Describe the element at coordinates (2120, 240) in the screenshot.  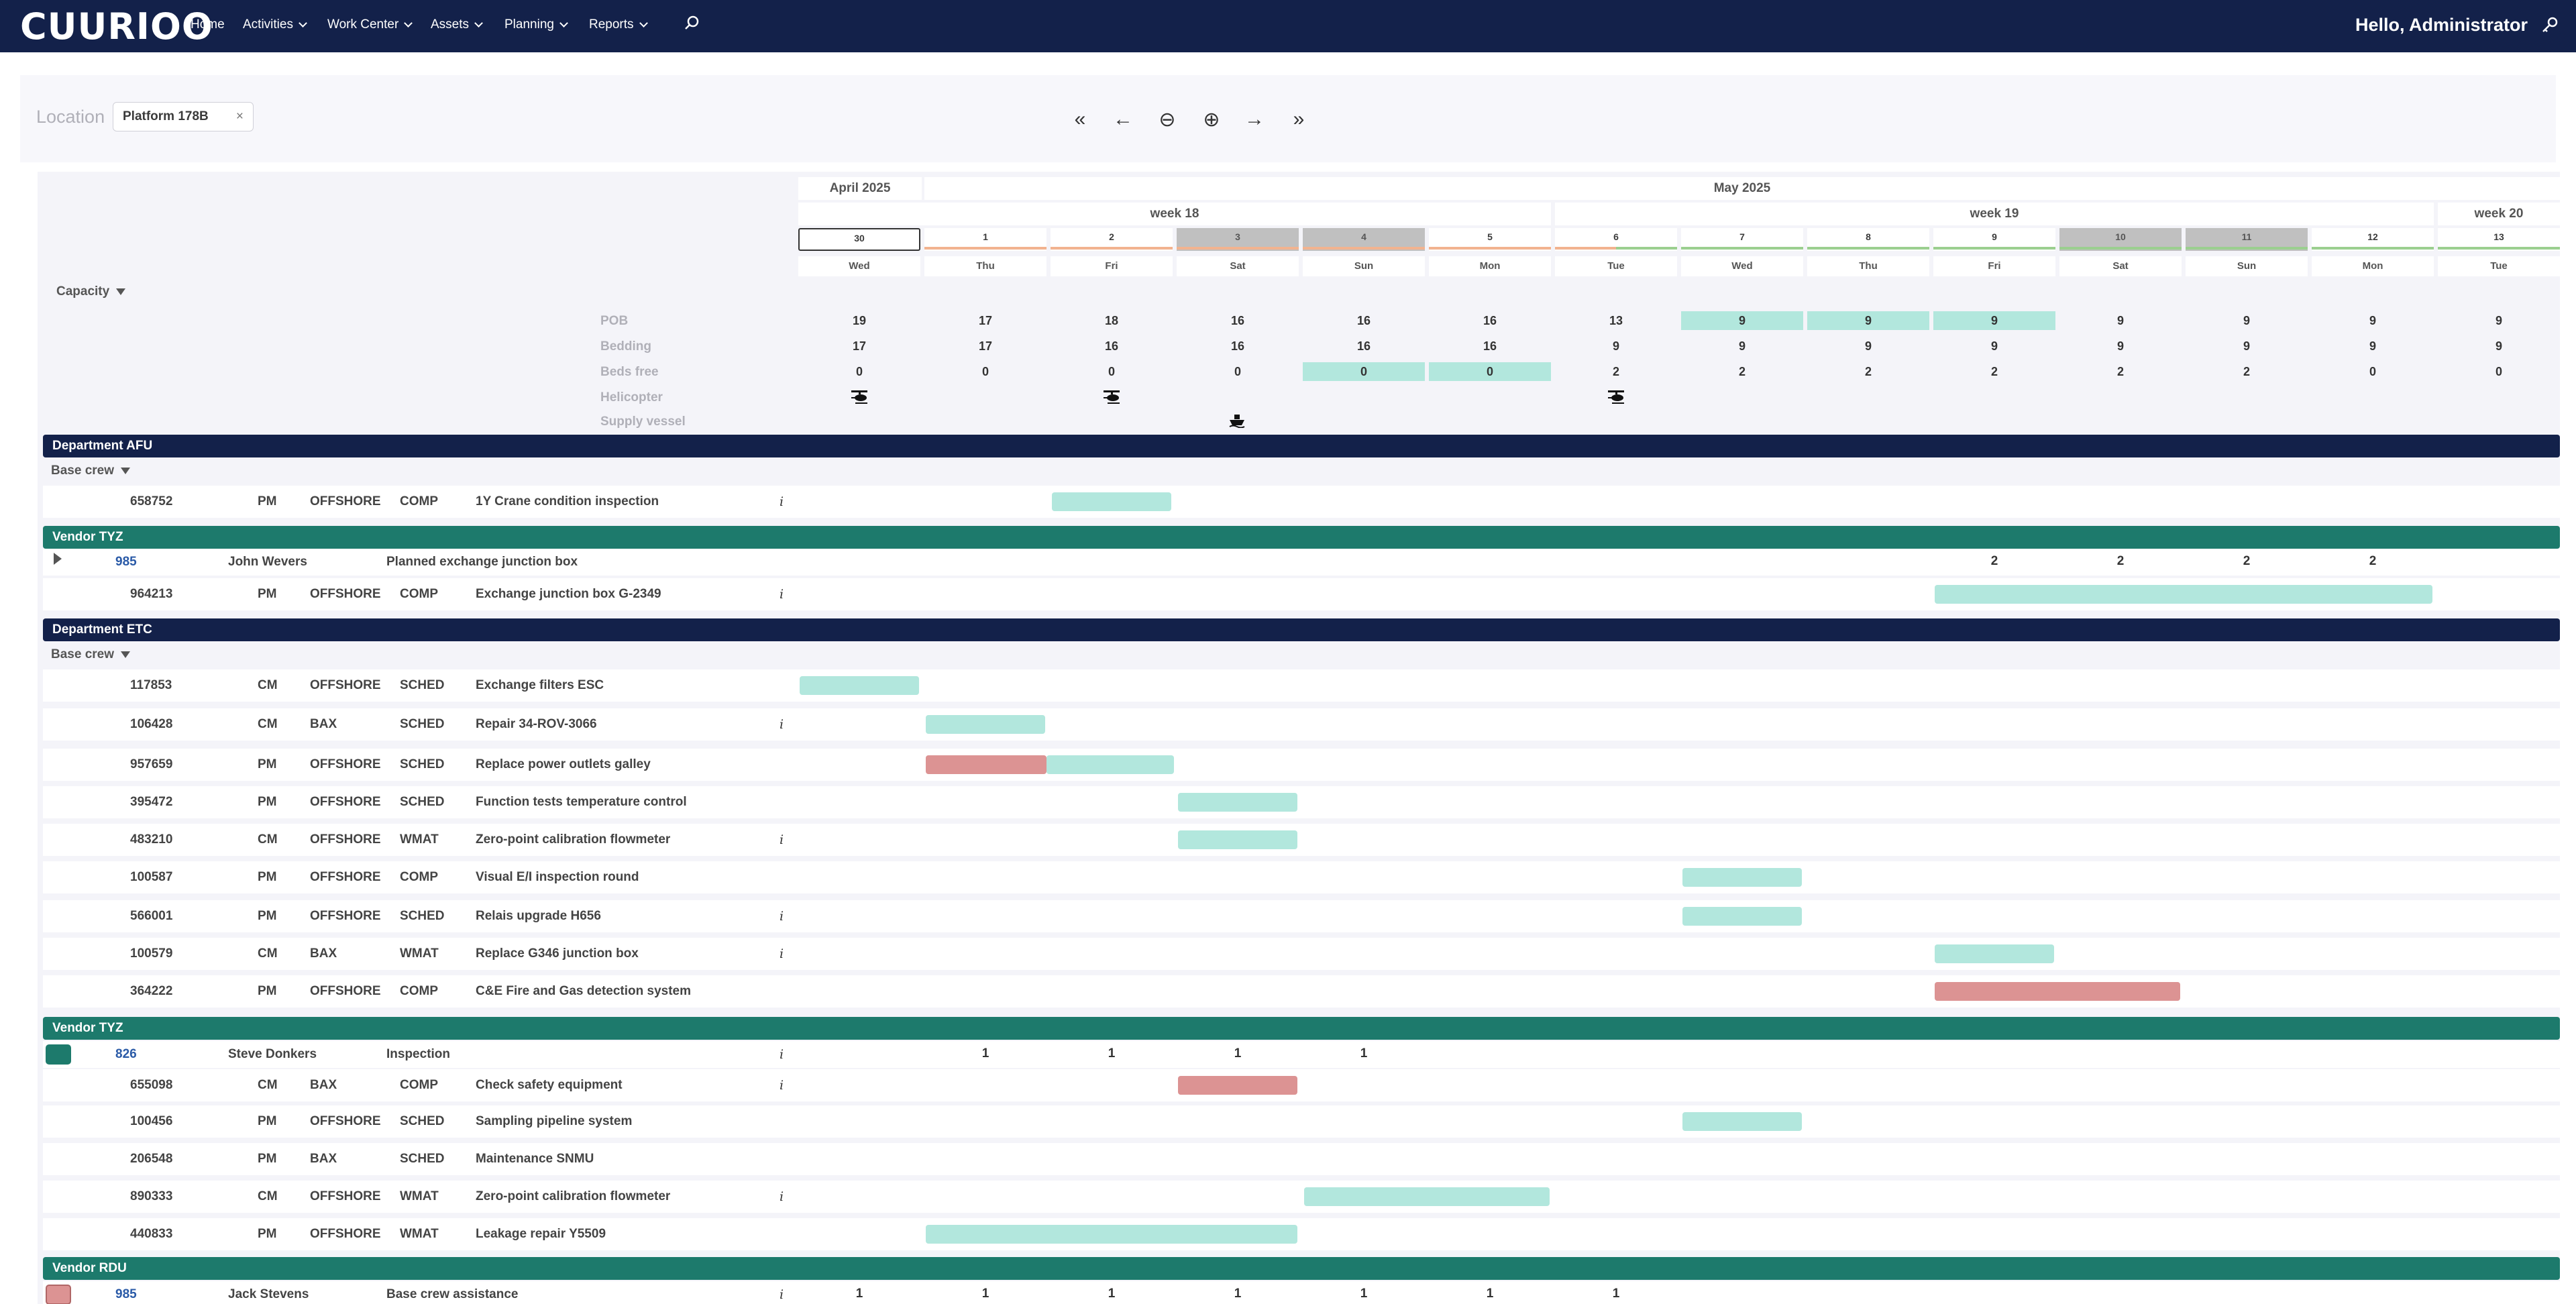
I see `day-cell: 10` at that location.